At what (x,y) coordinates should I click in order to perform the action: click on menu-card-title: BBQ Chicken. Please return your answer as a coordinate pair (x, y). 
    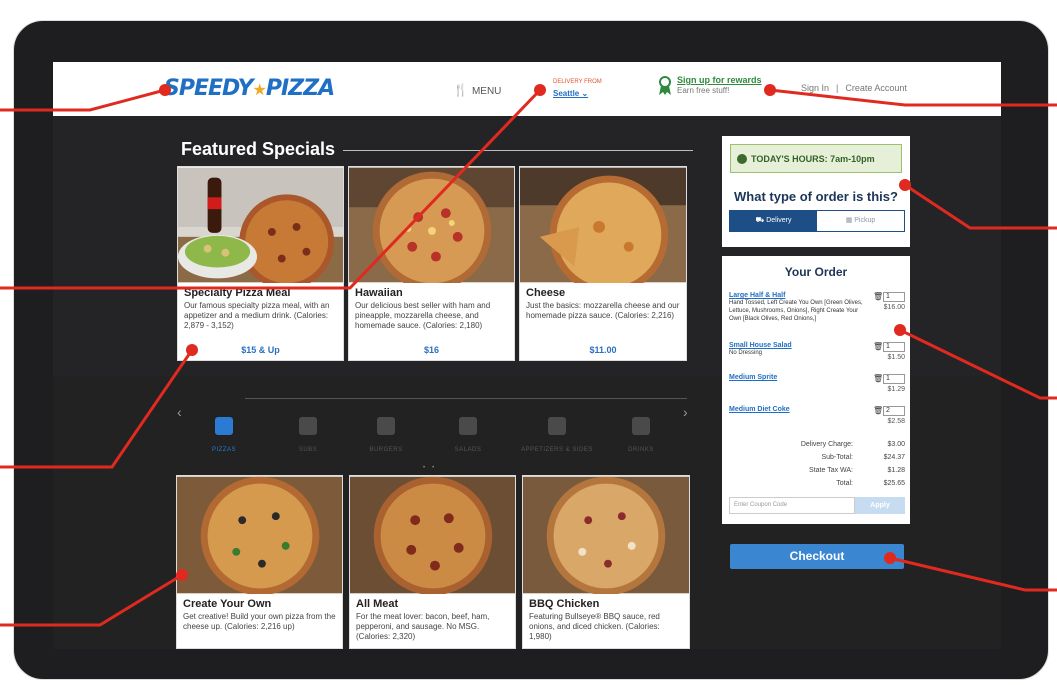
    Looking at the image, I should click on (564, 604).